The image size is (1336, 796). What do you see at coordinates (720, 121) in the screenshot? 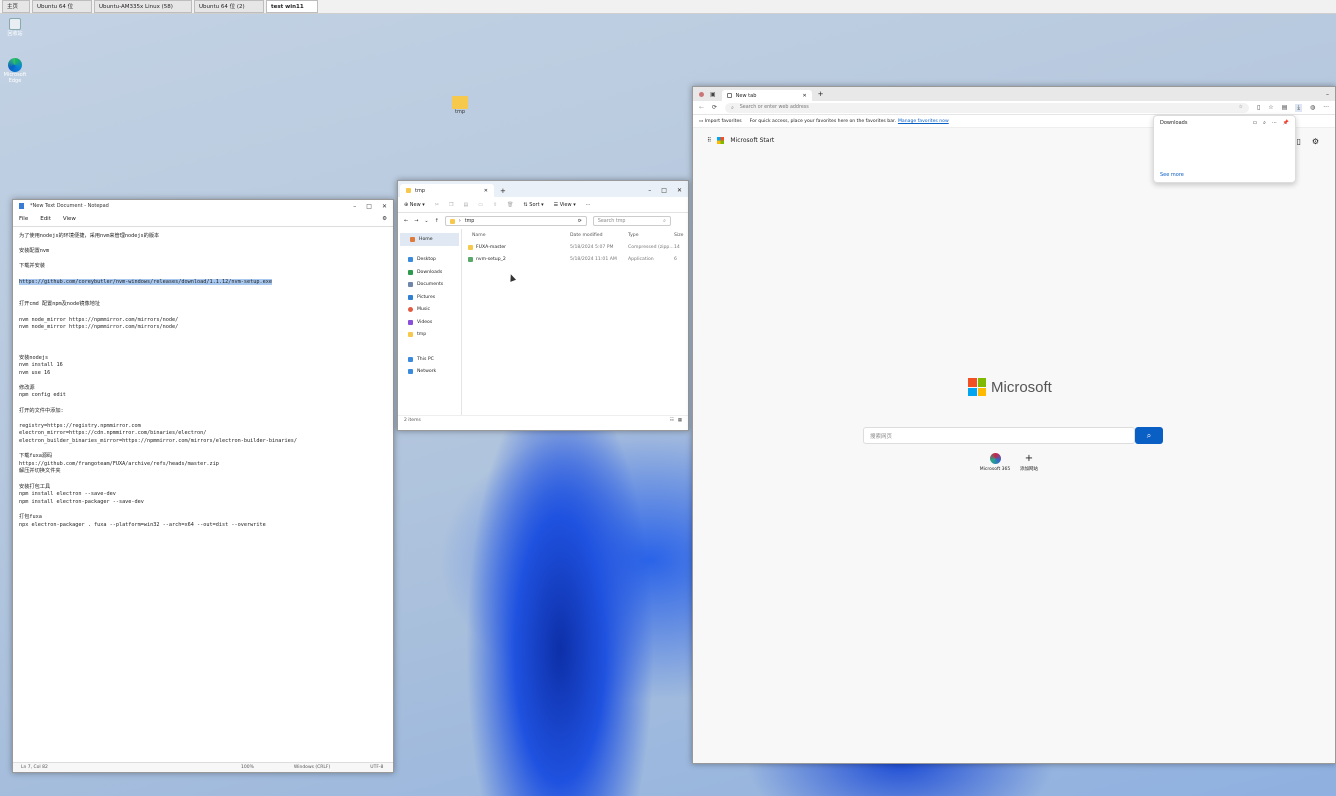
I see `import-favorites: ▭ Import favorites` at bounding box center [720, 121].